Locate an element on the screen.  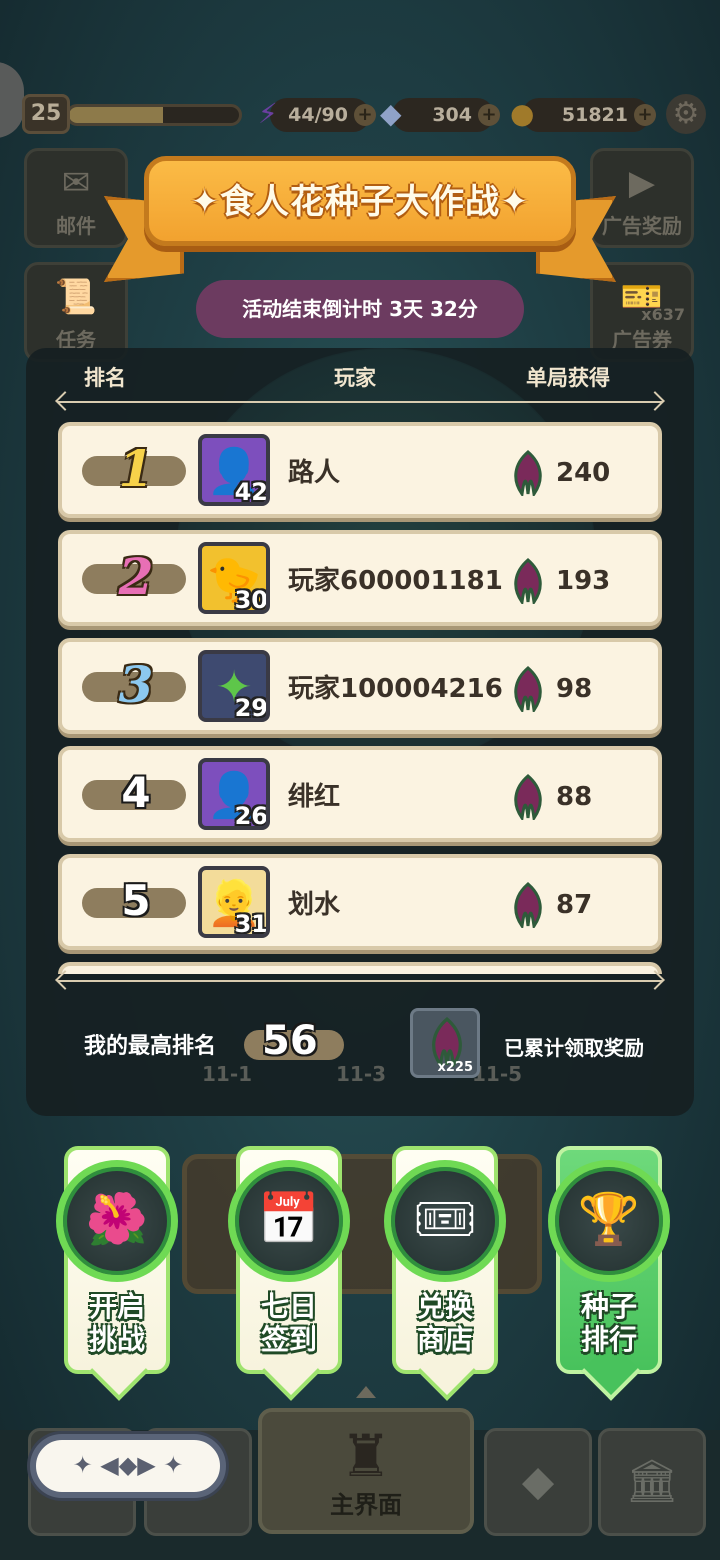
player-level: 31 is located at coordinates (251, 924).